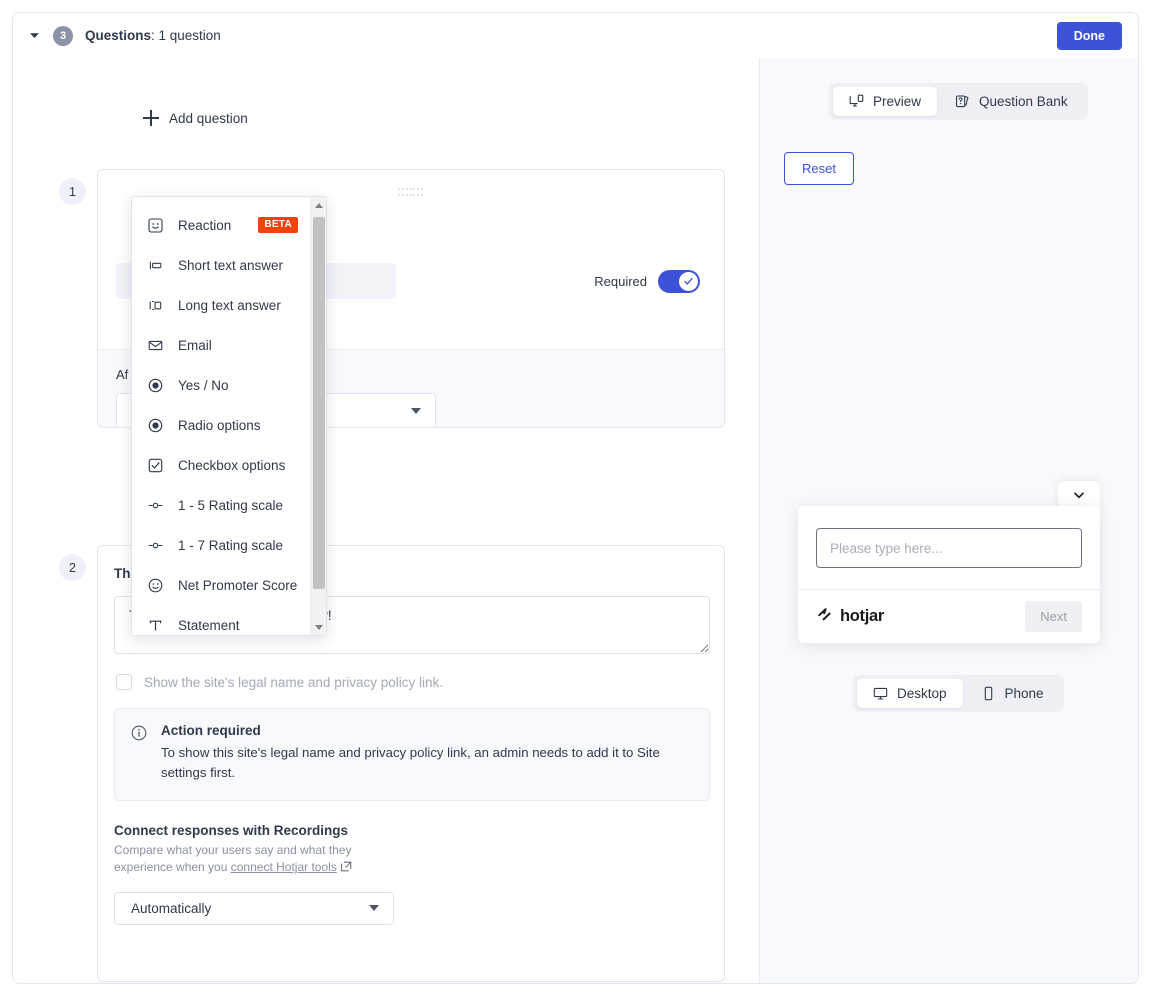  What do you see at coordinates (195, 345) in the screenshot?
I see `menu-item-label: Email` at bounding box center [195, 345].